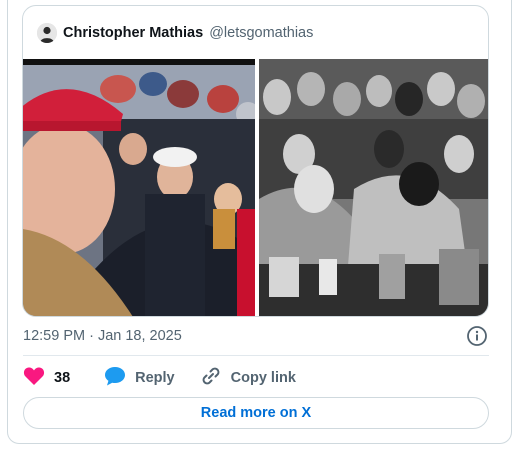 The height and width of the screenshot is (458, 519). I want to click on reply-button: Reply, so click(139, 378).